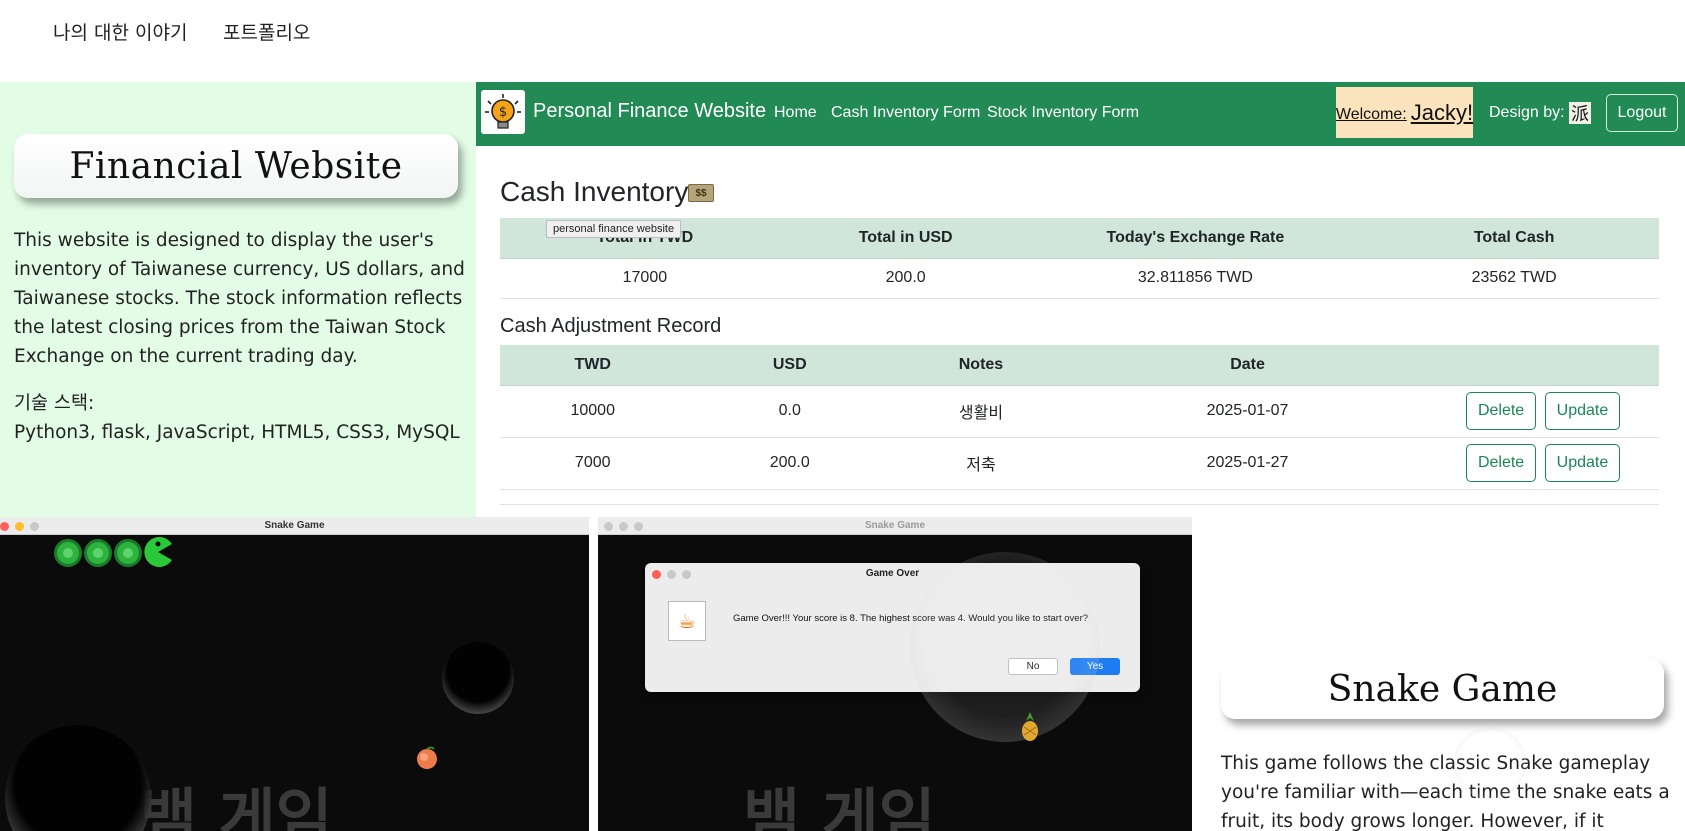 The width and height of the screenshot is (1685, 831). I want to click on java-icon: ☕, so click(687, 621).